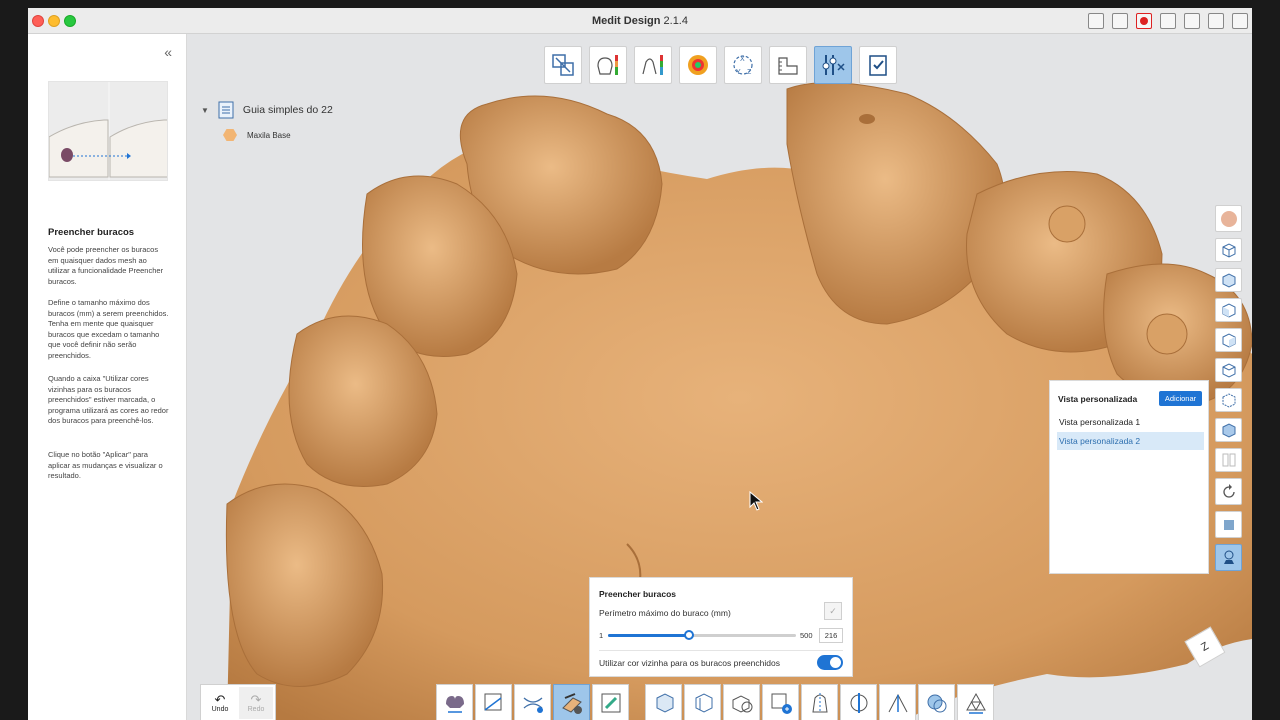  What do you see at coordinates (689, 635) in the screenshot?
I see `slider-handle` at bounding box center [689, 635].